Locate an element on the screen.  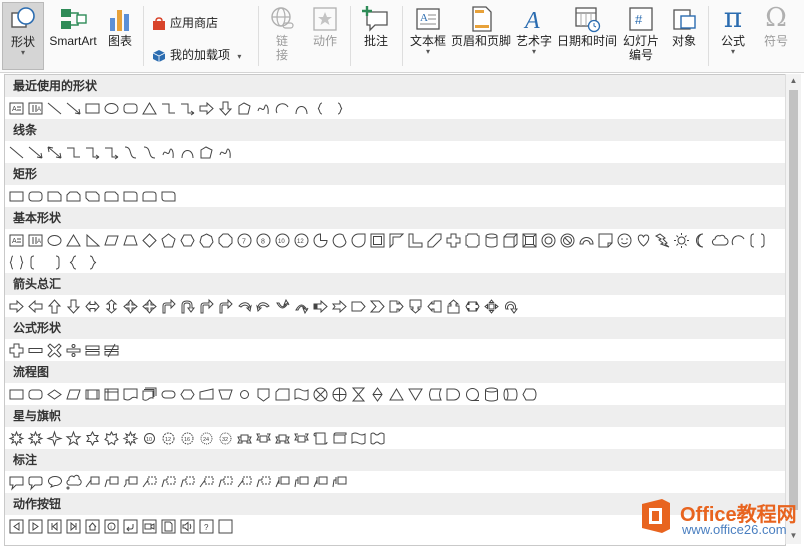
udarrow-shape-icon is located at coordinates (111, 306).